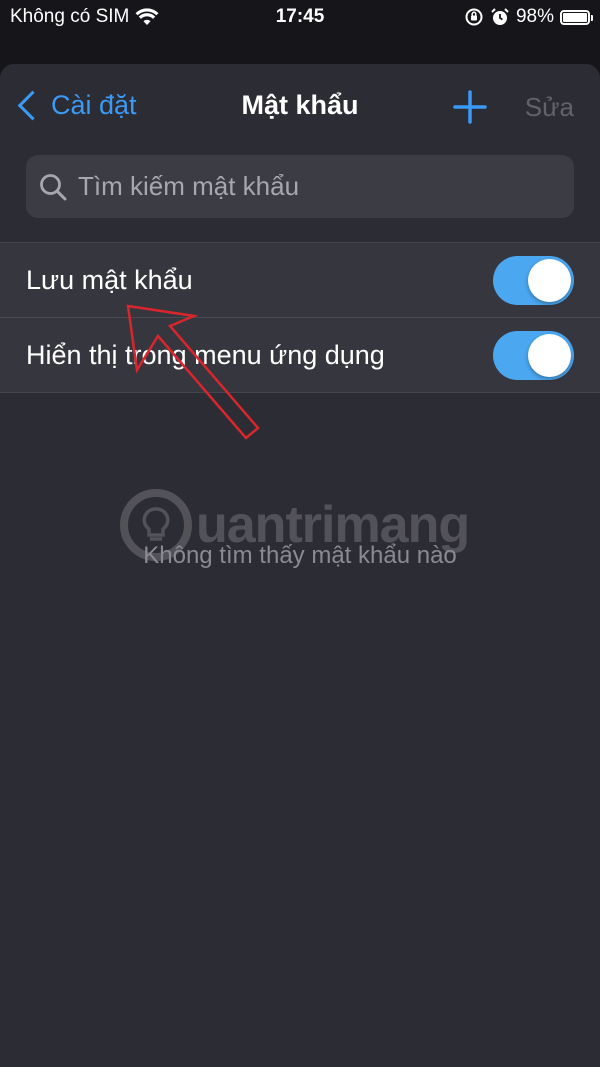 Image resolution: width=600 pixels, height=1067 pixels. I want to click on show-in-app-menu-toggle, so click(533, 355).